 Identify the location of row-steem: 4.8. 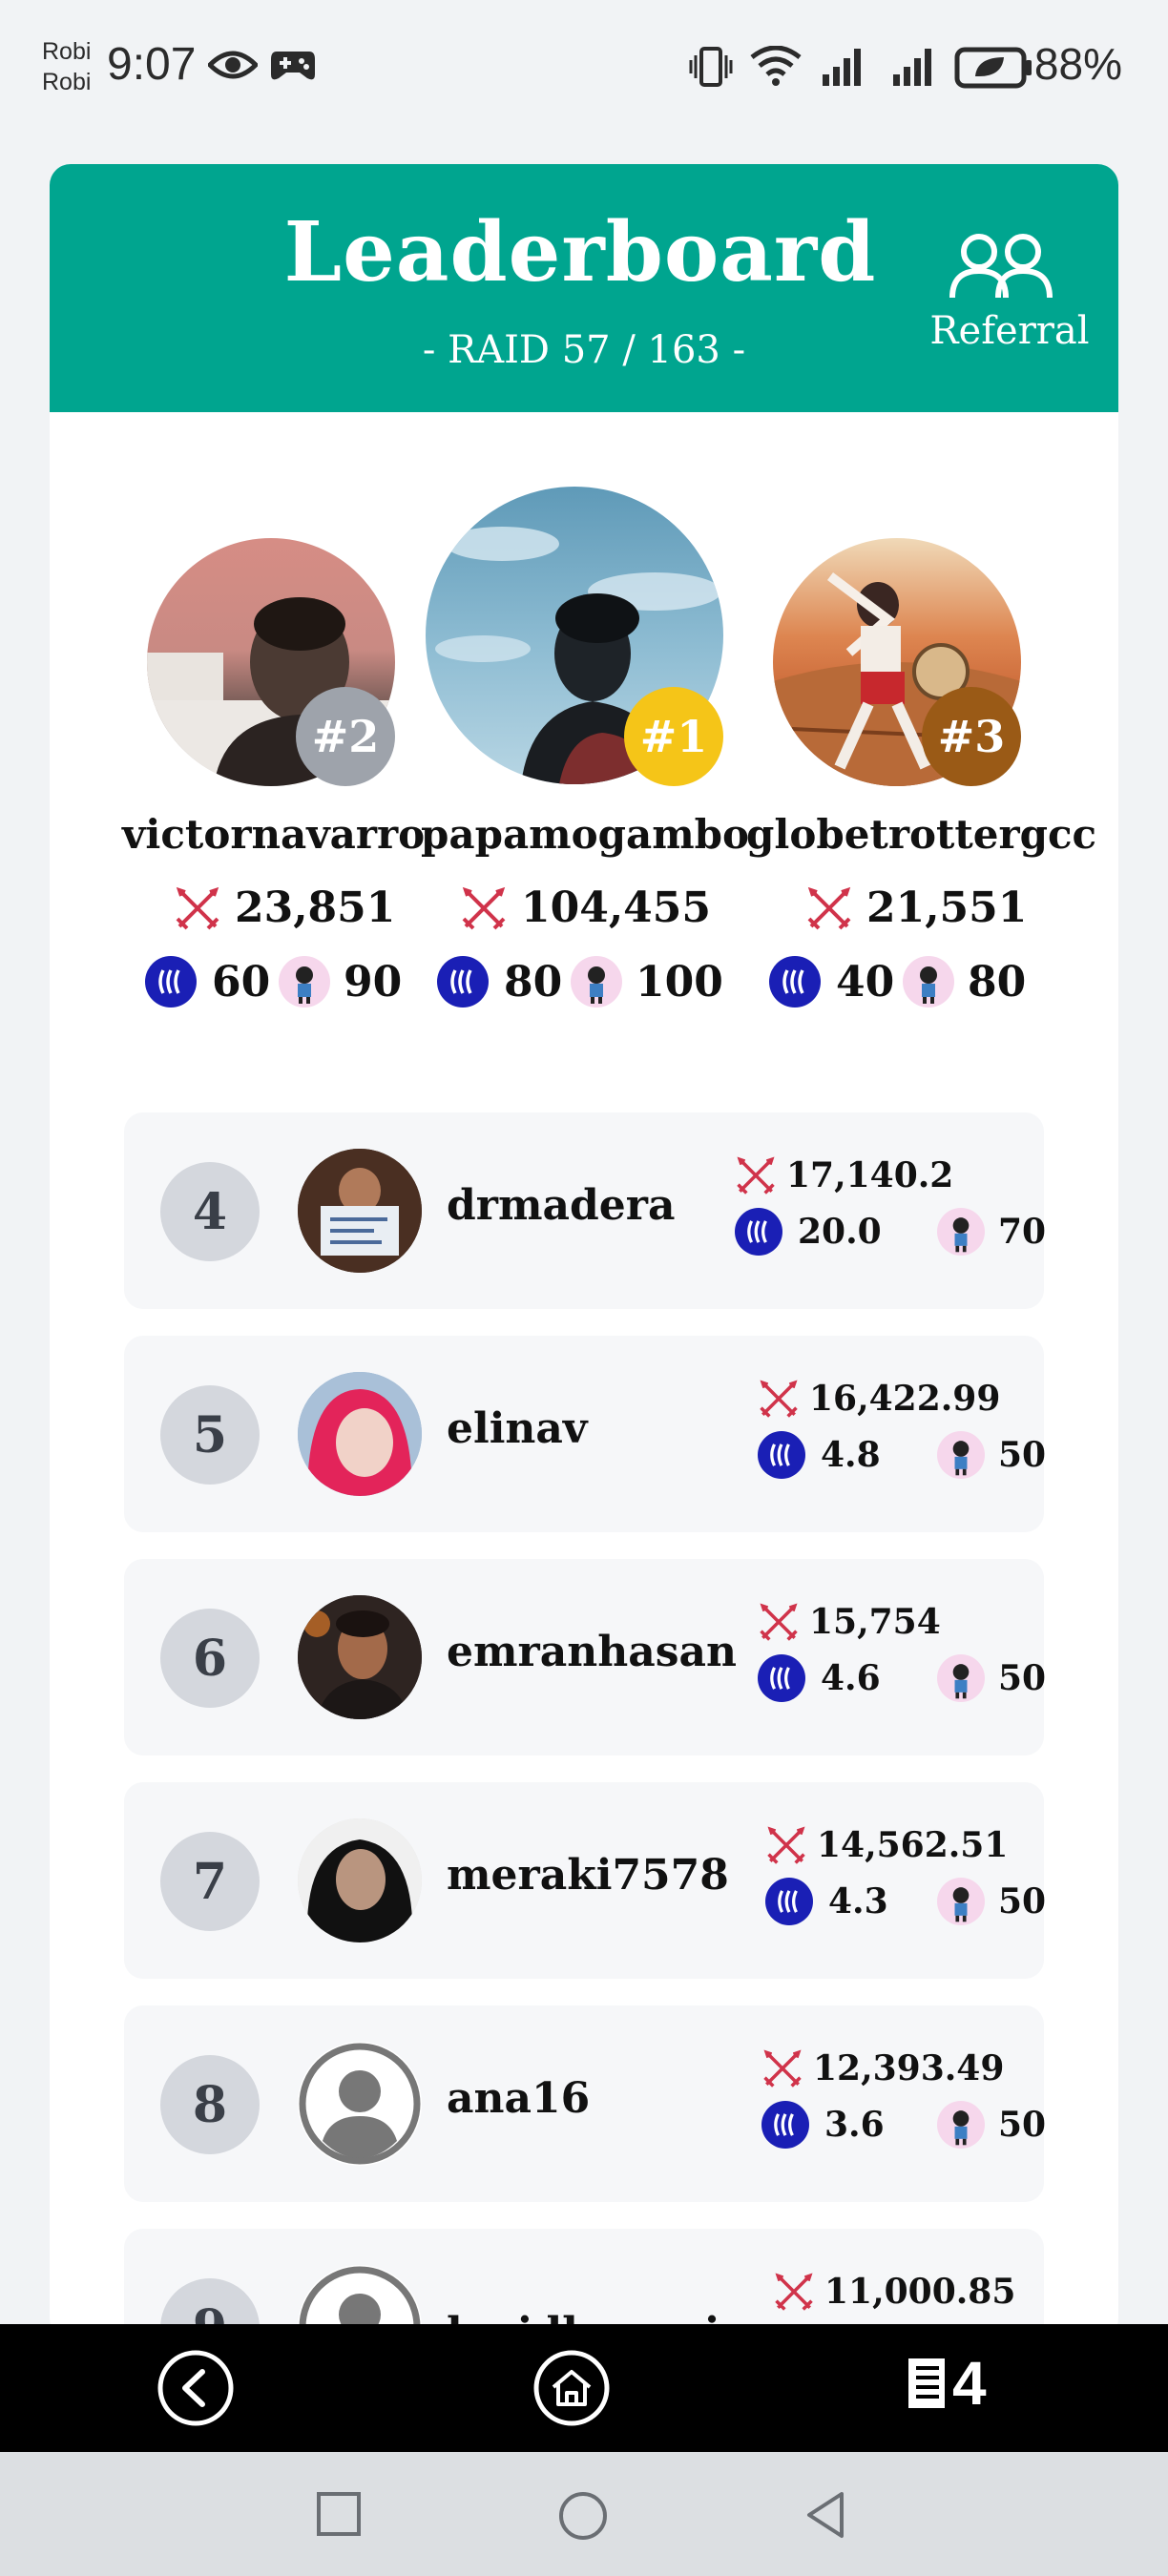
(819, 1455).